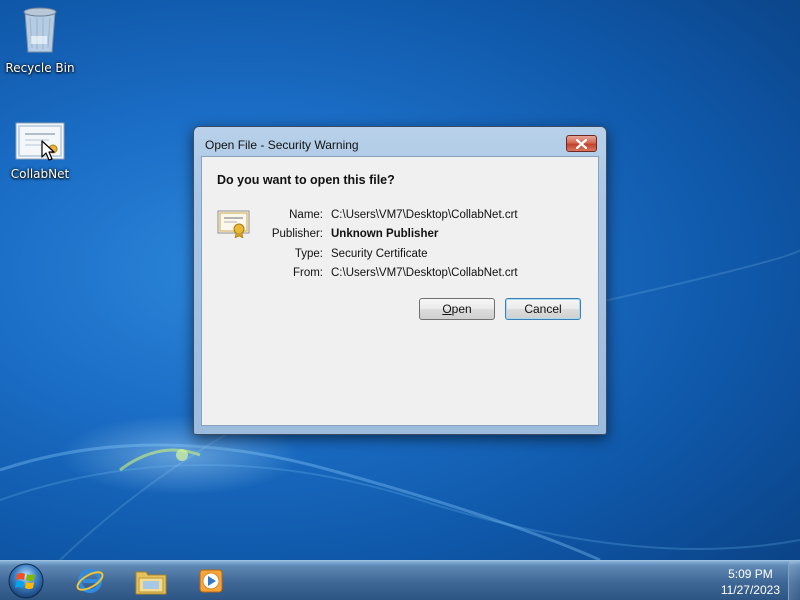  What do you see at coordinates (750, 590) in the screenshot?
I see `clock-date: 11/27/2023` at bounding box center [750, 590].